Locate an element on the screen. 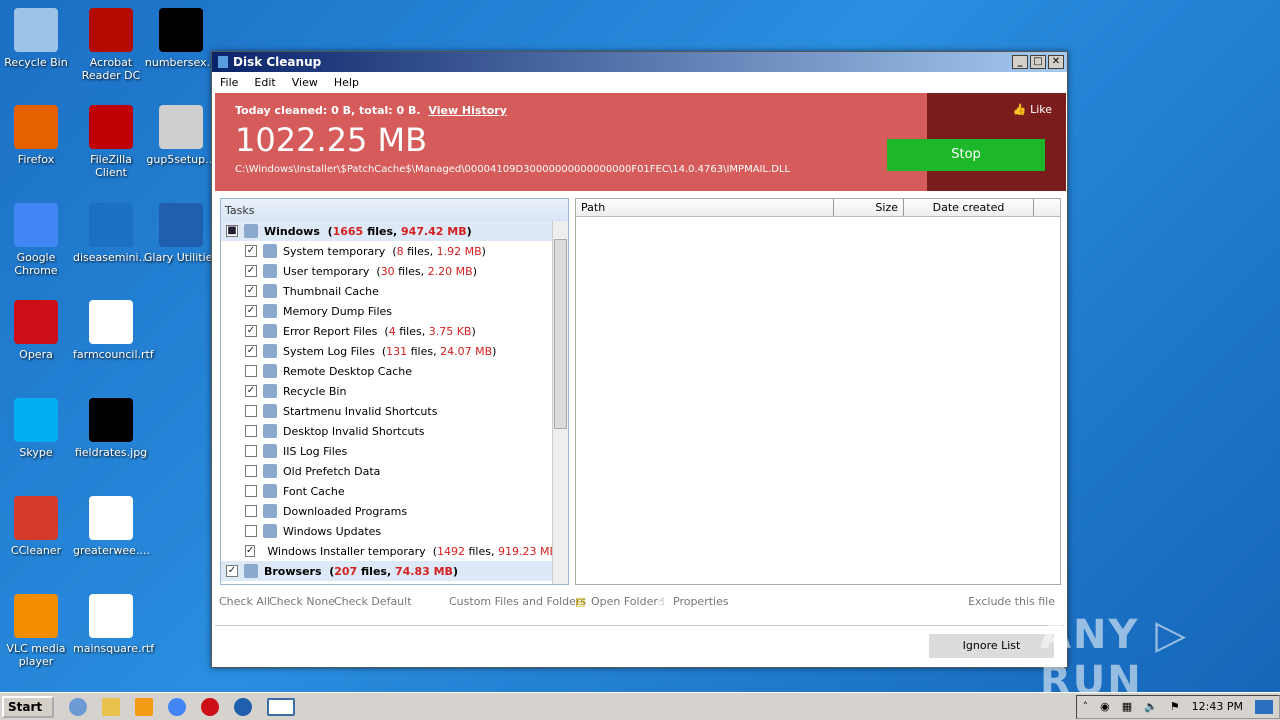 The height and width of the screenshot is (720, 1280). task-item: ✓ User temporary (30 files, 2.20 MB) is located at coordinates (386, 271).